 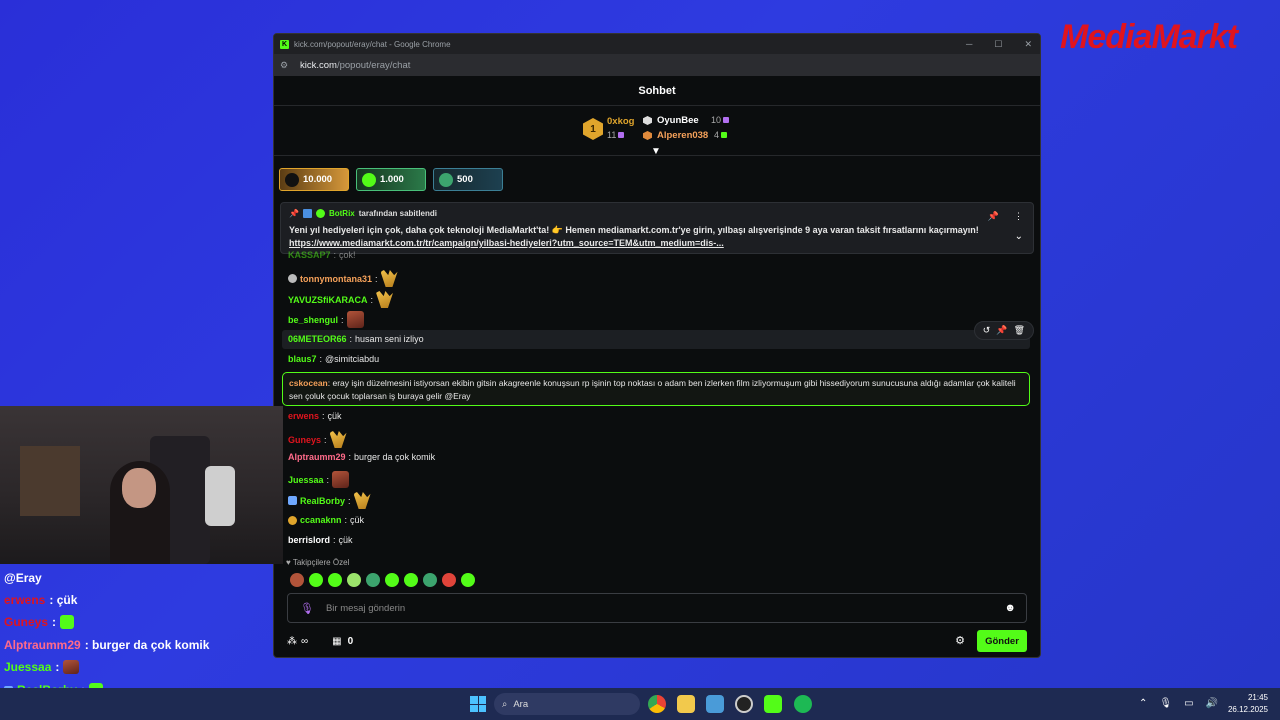 What do you see at coordinates (993, 216) in the screenshot?
I see `unpin-icon: 📌` at bounding box center [993, 216].